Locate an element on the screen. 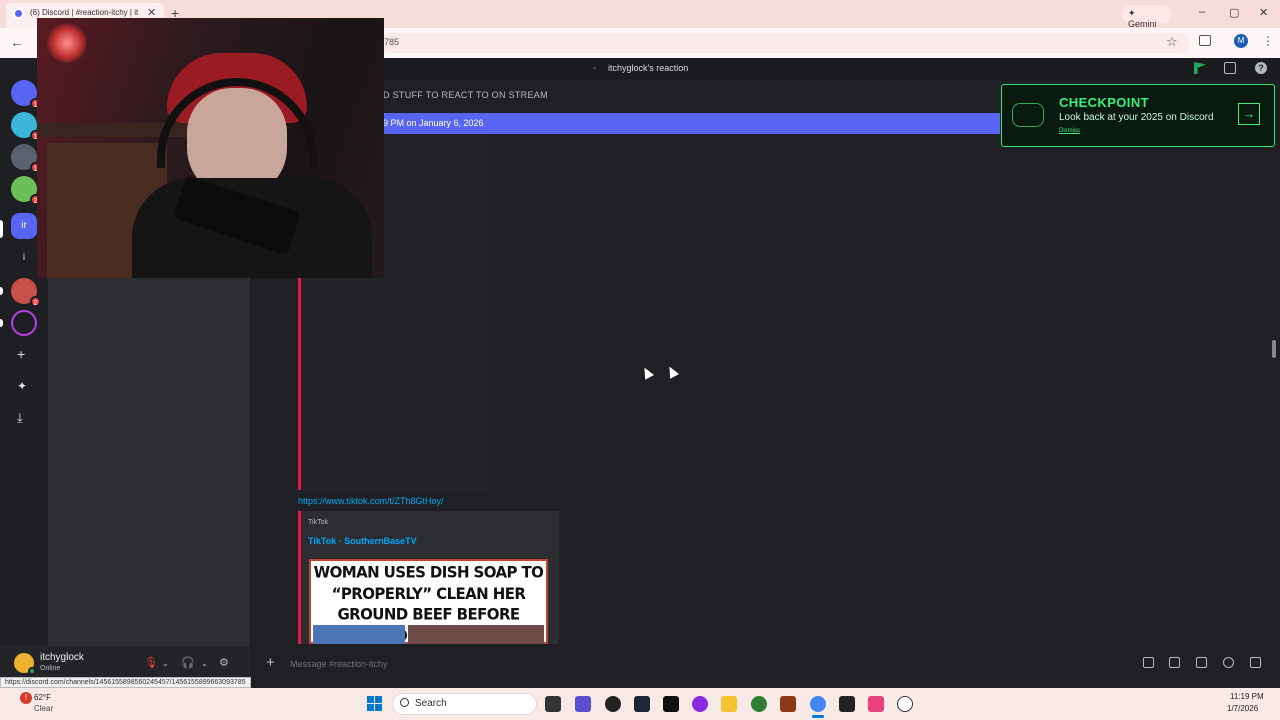 The image size is (1280, 720). chat-scrollbar is located at coordinates (1274, 349).